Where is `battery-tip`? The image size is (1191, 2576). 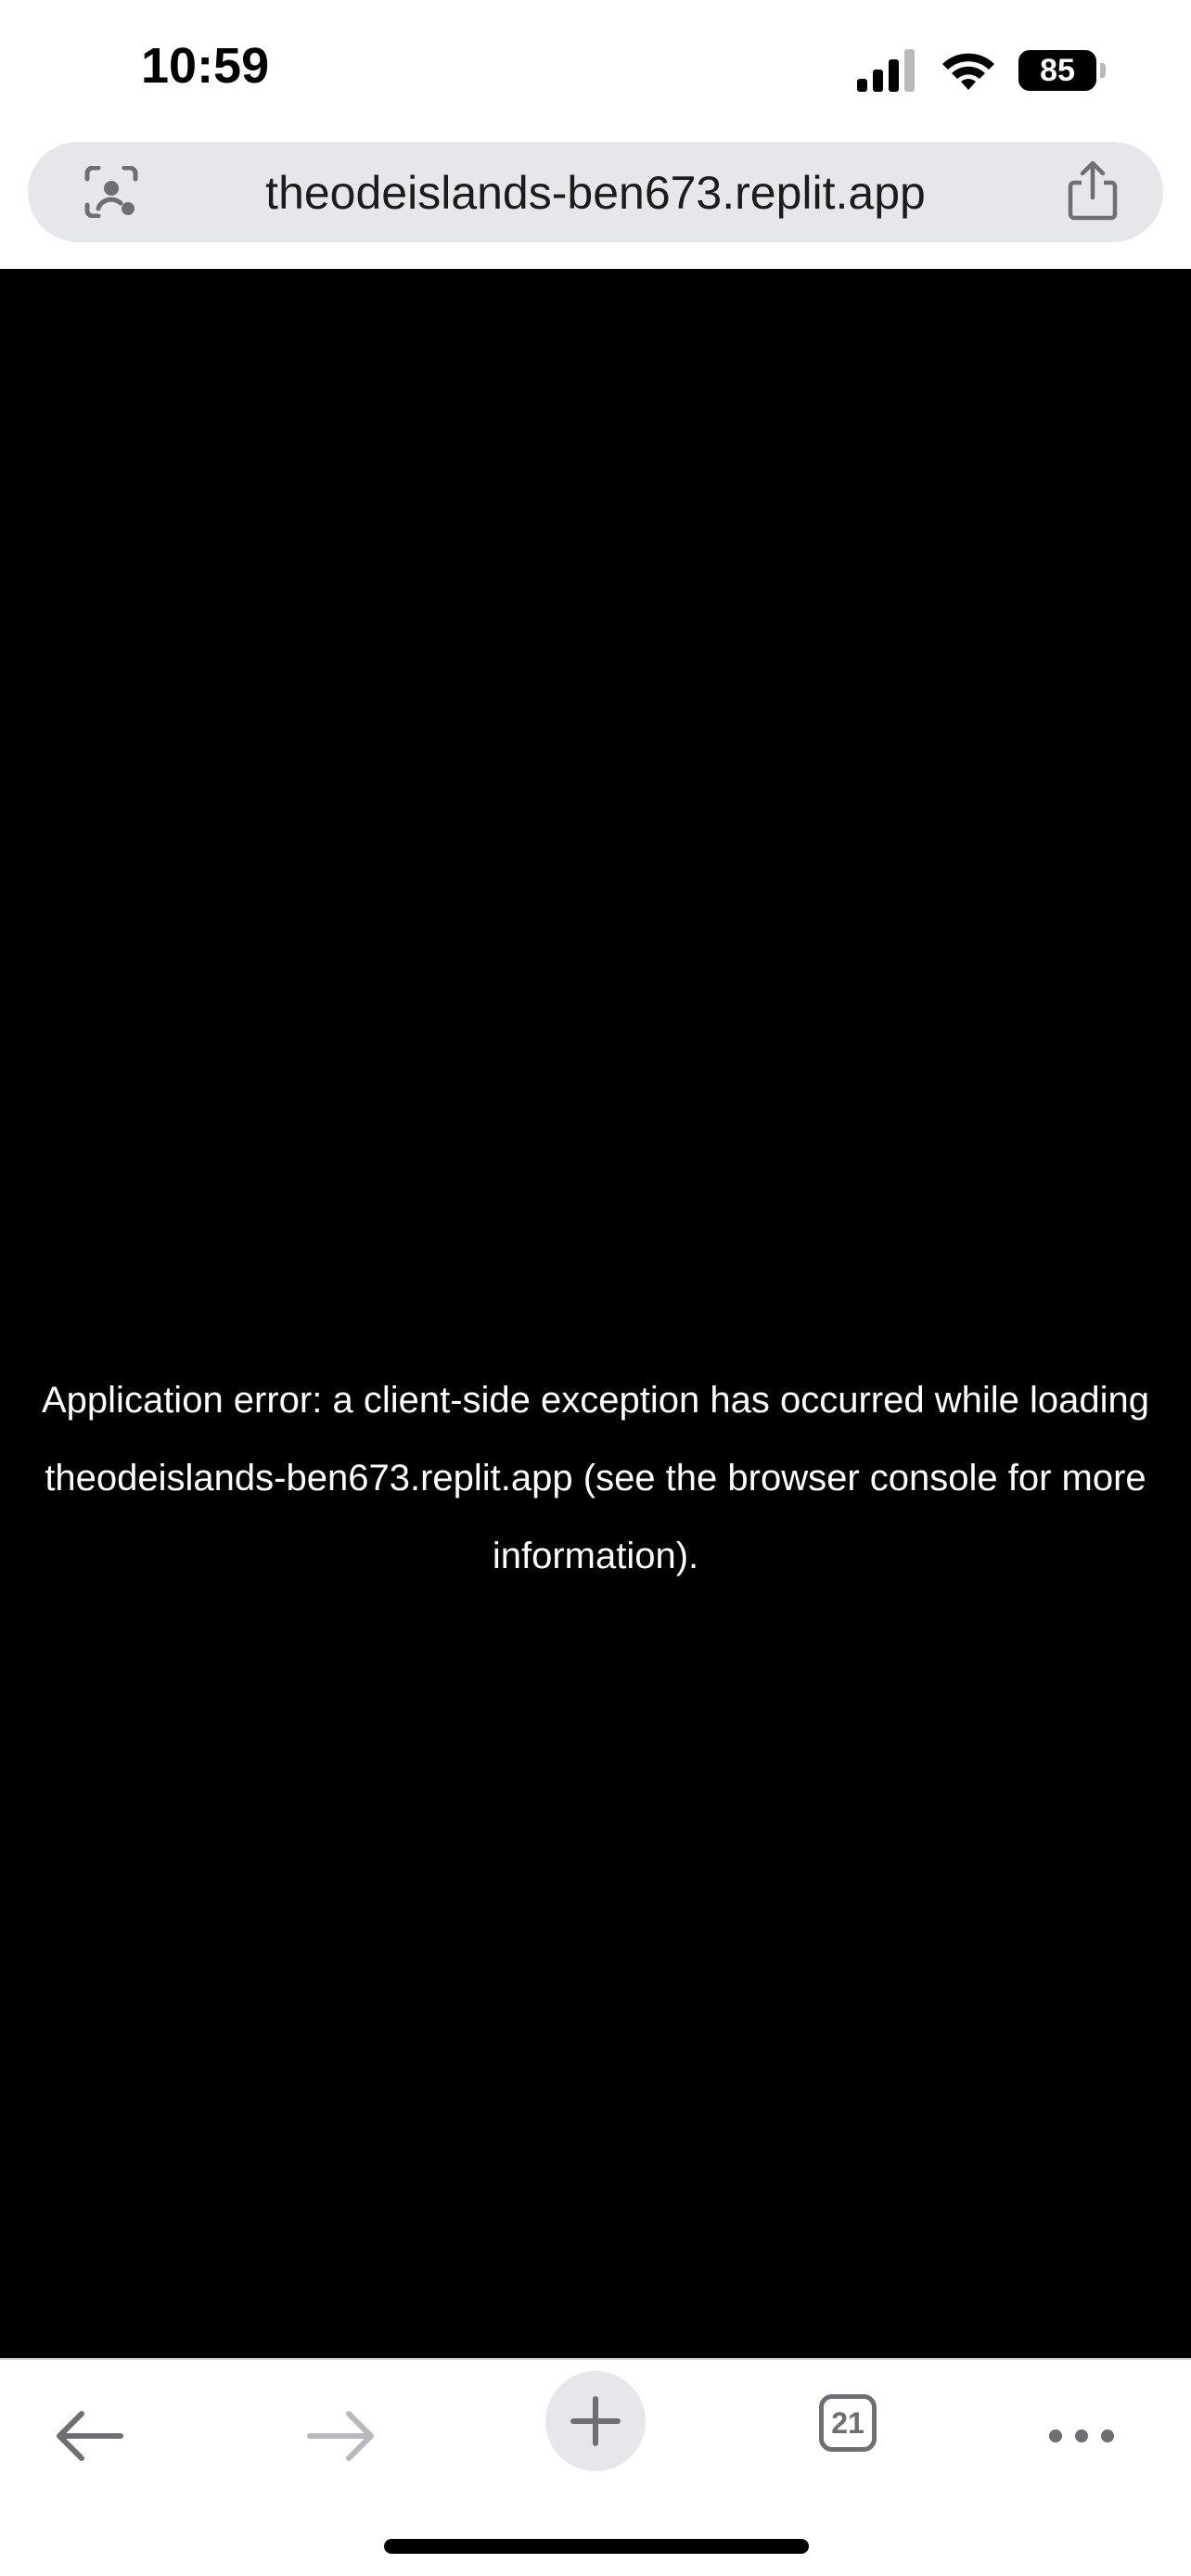
battery-tip is located at coordinates (1103, 71).